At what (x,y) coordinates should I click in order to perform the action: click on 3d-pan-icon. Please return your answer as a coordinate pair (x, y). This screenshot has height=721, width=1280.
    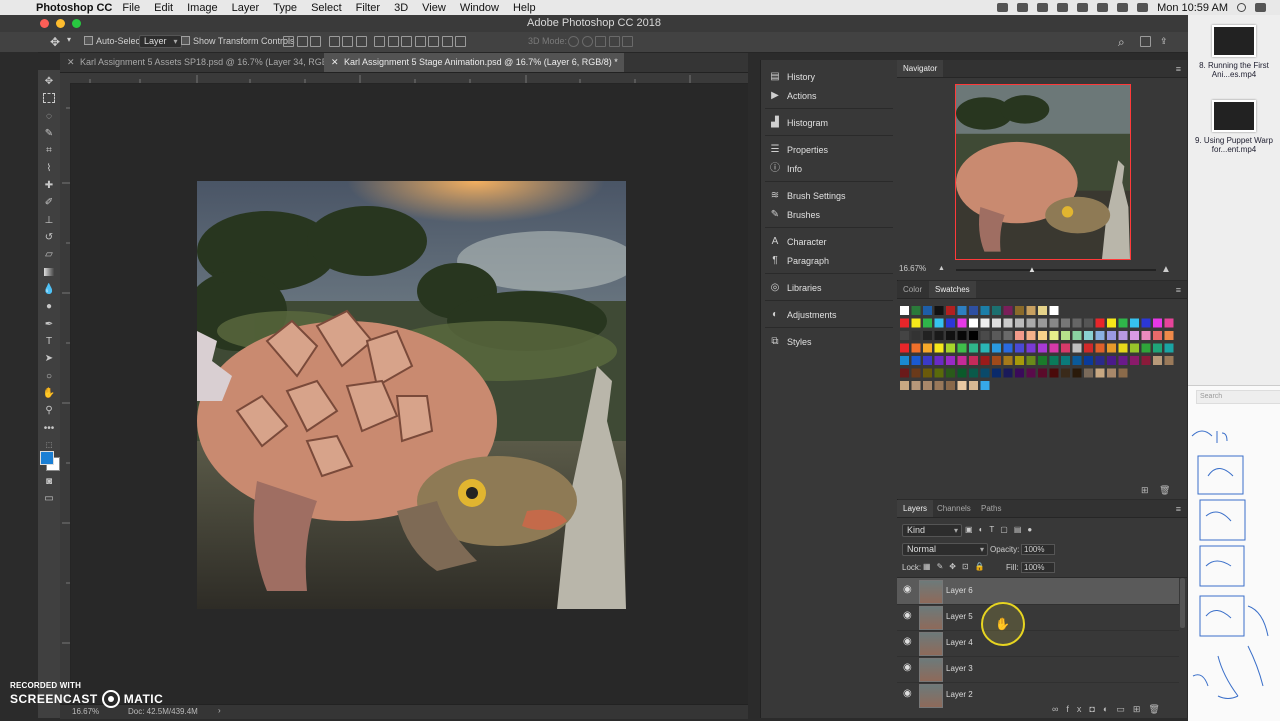
    Looking at the image, I should click on (601, 41).